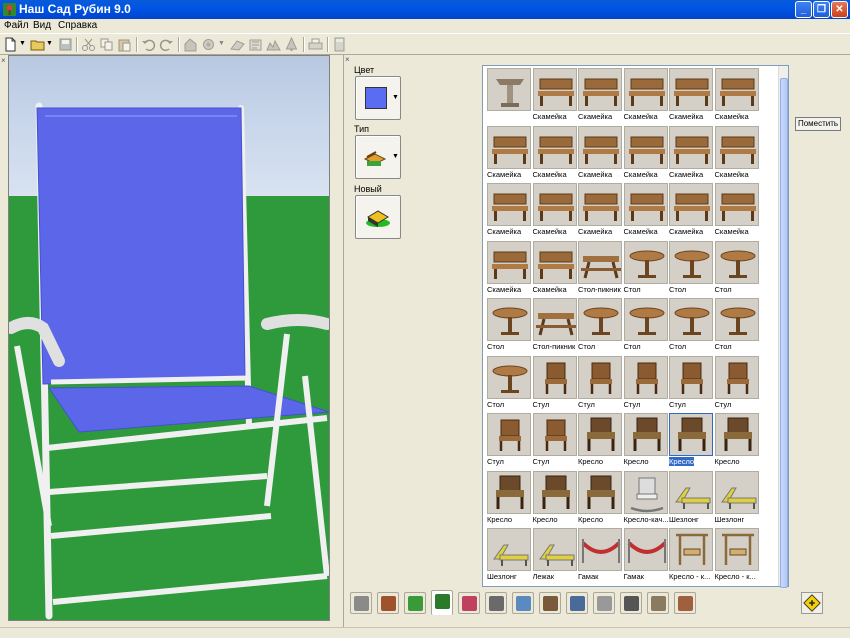 The height and width of the screenshot is (638, 850). Describe the element at coordinates (812, 603) in the screenshot. I see `compass-logo-icon` at that location.